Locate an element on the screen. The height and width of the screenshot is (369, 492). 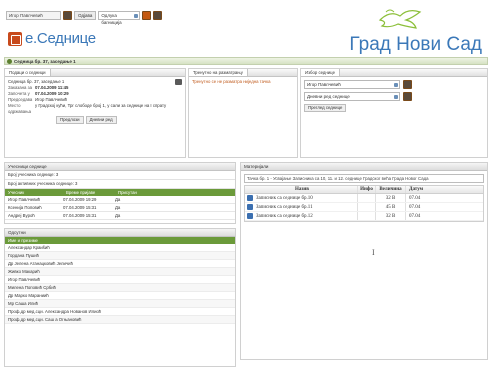
view-session-button: Преглед седнице is located at coordinates (325, 108).